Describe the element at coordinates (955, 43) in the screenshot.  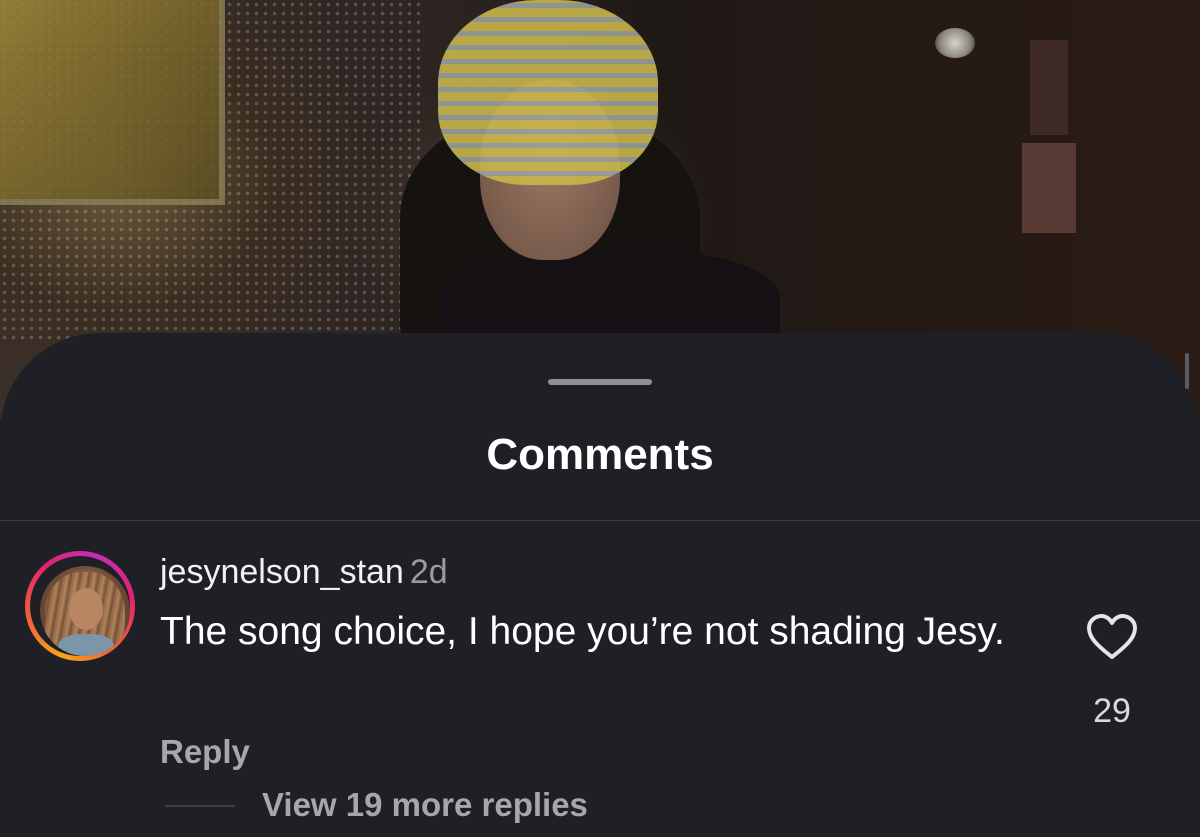
I see `wall-lamp` at that location.